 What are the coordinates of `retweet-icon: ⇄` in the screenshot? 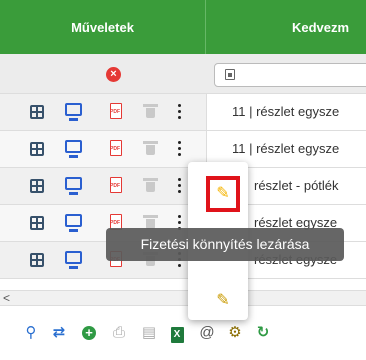 It's located at (59, 333).